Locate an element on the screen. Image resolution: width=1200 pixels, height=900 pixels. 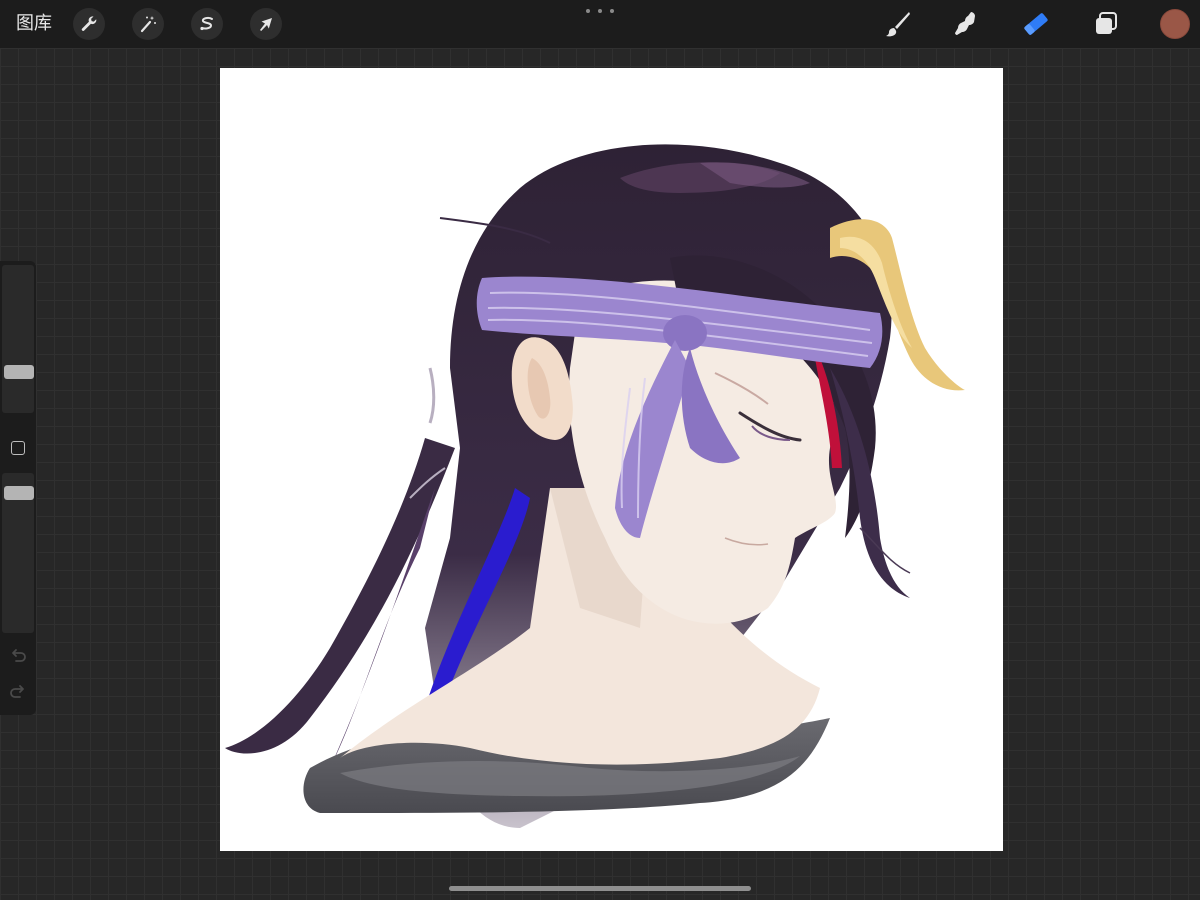
selection-button is located at coordinates (207, 24).